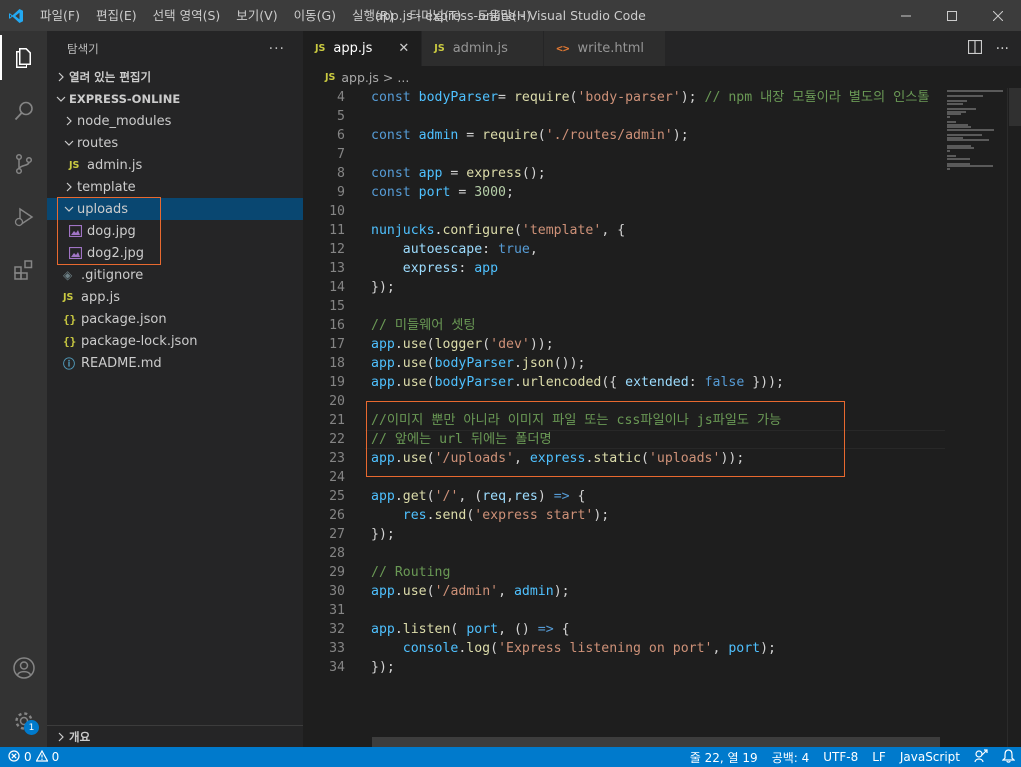 The image size is (1021, 767). Describe the element at coordinates (175, 121) in the screenshot. I see `tree-folder: node_modules` at that location.